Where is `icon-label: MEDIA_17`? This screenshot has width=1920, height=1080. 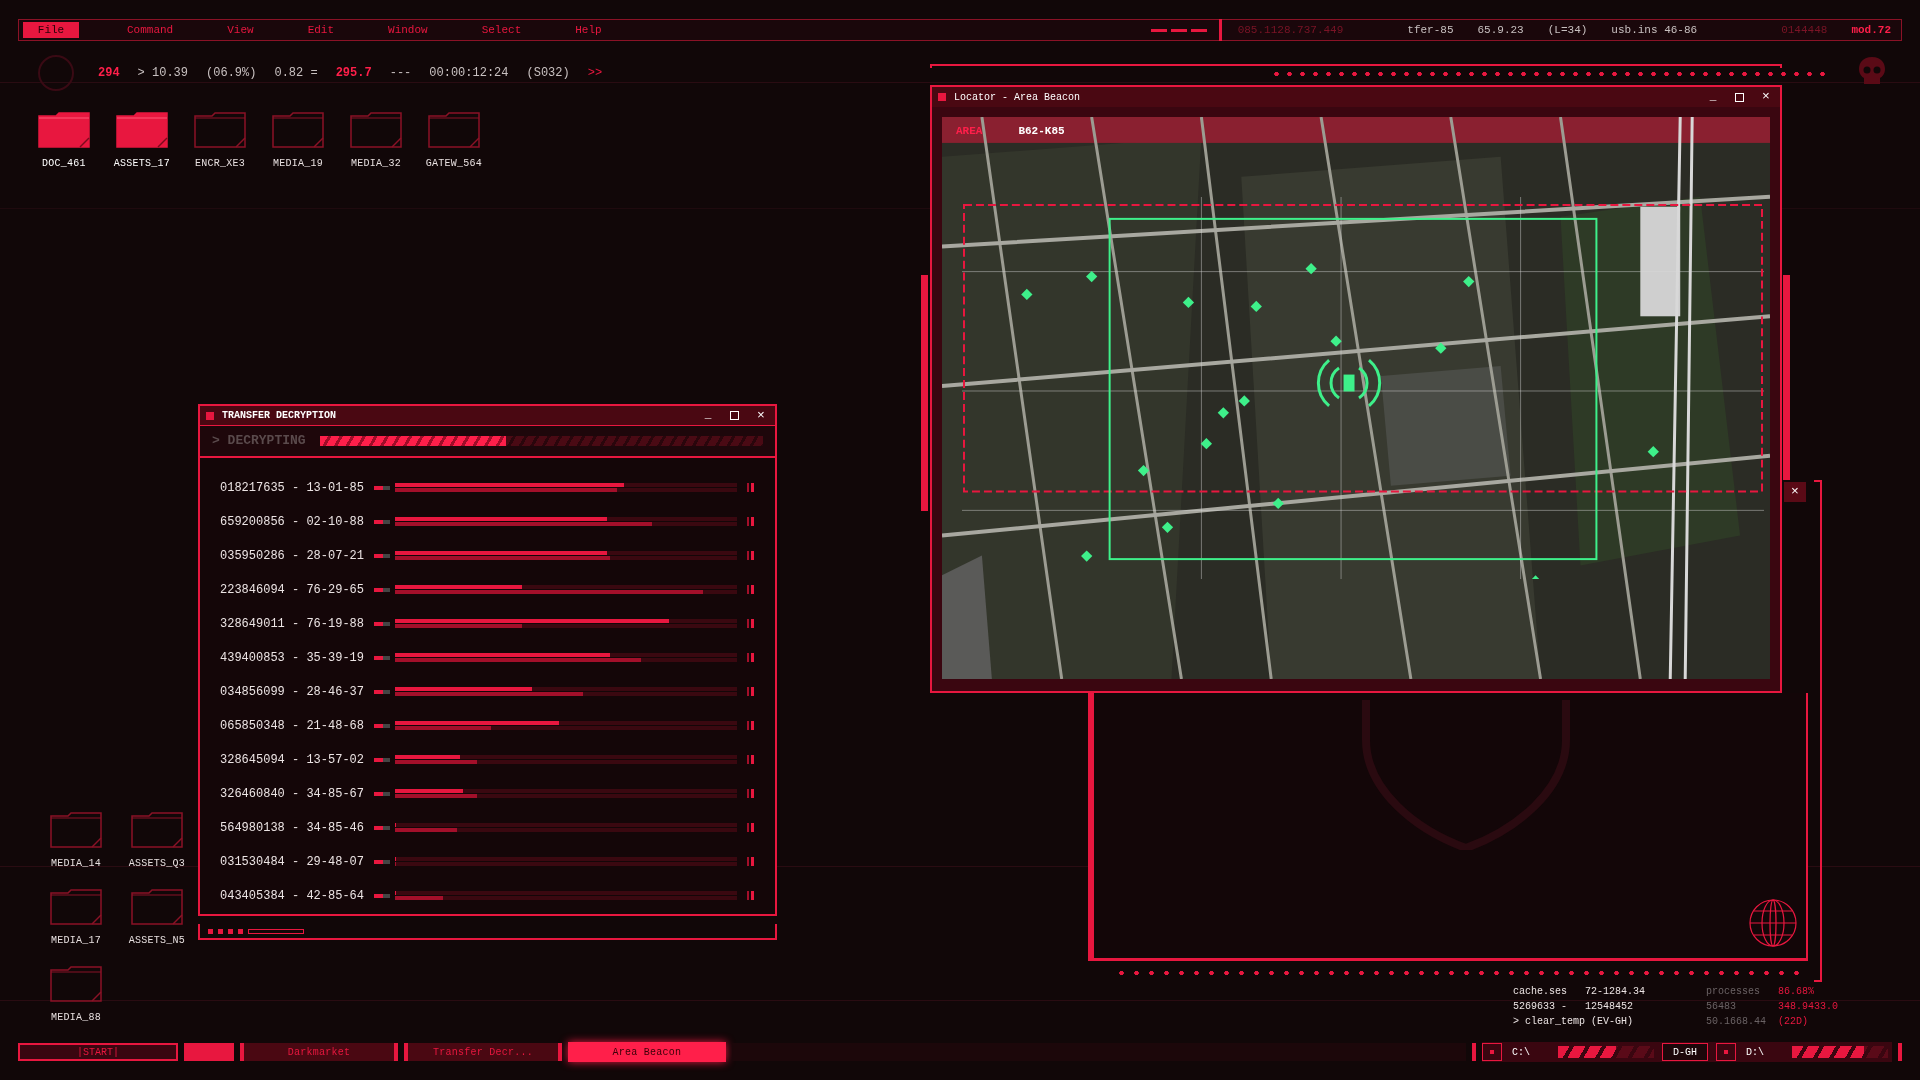 icon-label: MEDIA_17 is located at coordinates (76, 941).